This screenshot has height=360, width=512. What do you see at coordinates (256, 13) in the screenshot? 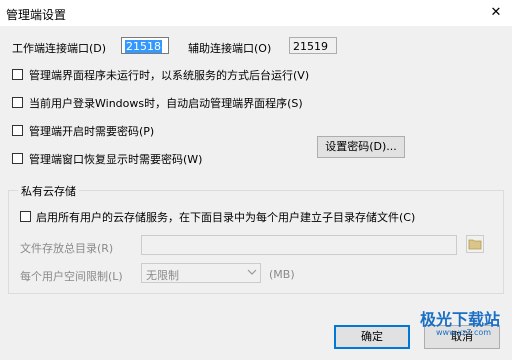
I see `title-bar` at bounding box center [256, 13].